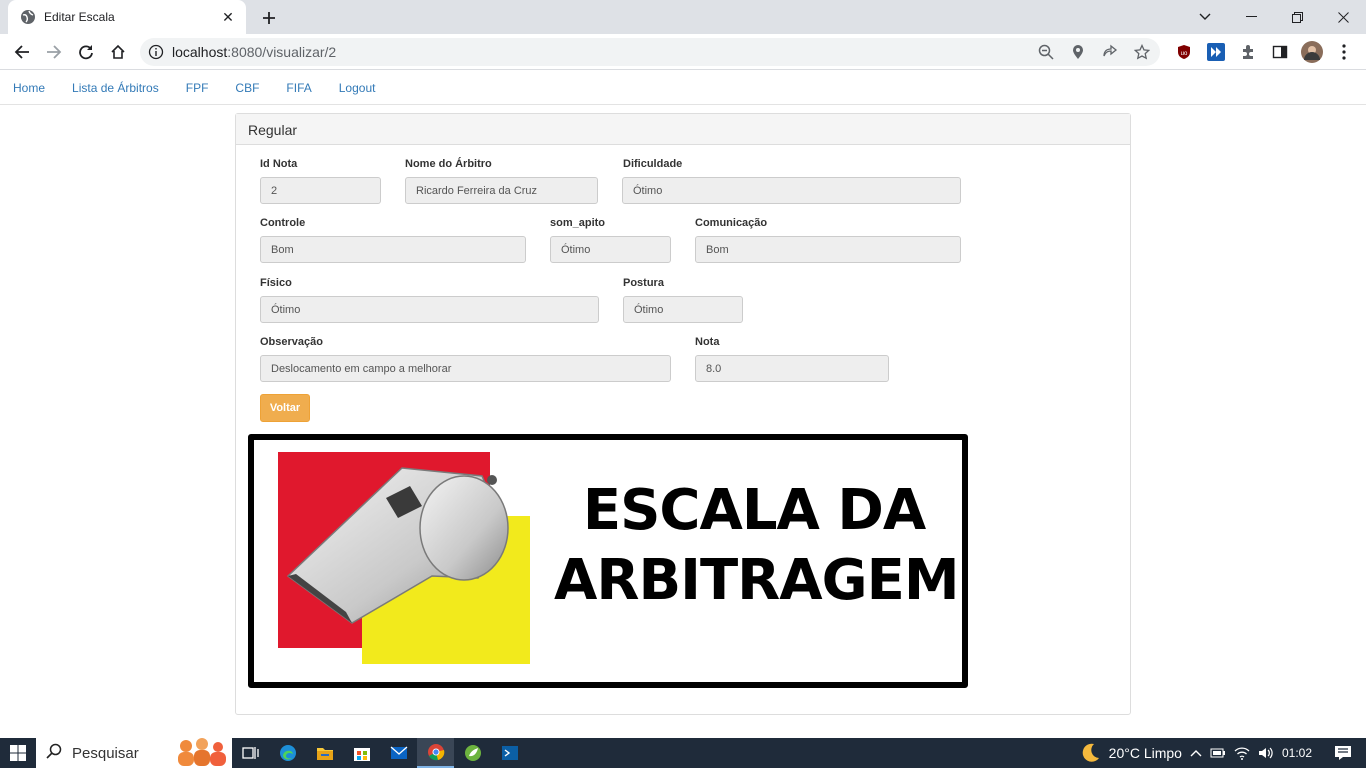 This screenshot has height=771, width=1366. What do you see at coordinates (283, 223) in the screenshot?
I see `controle-label: Controle` at bounding box center [283, 223].